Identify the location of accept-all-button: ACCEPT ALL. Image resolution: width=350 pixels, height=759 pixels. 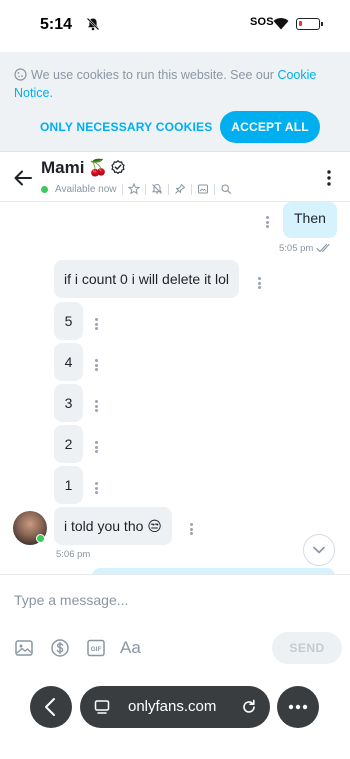
(270, 127).